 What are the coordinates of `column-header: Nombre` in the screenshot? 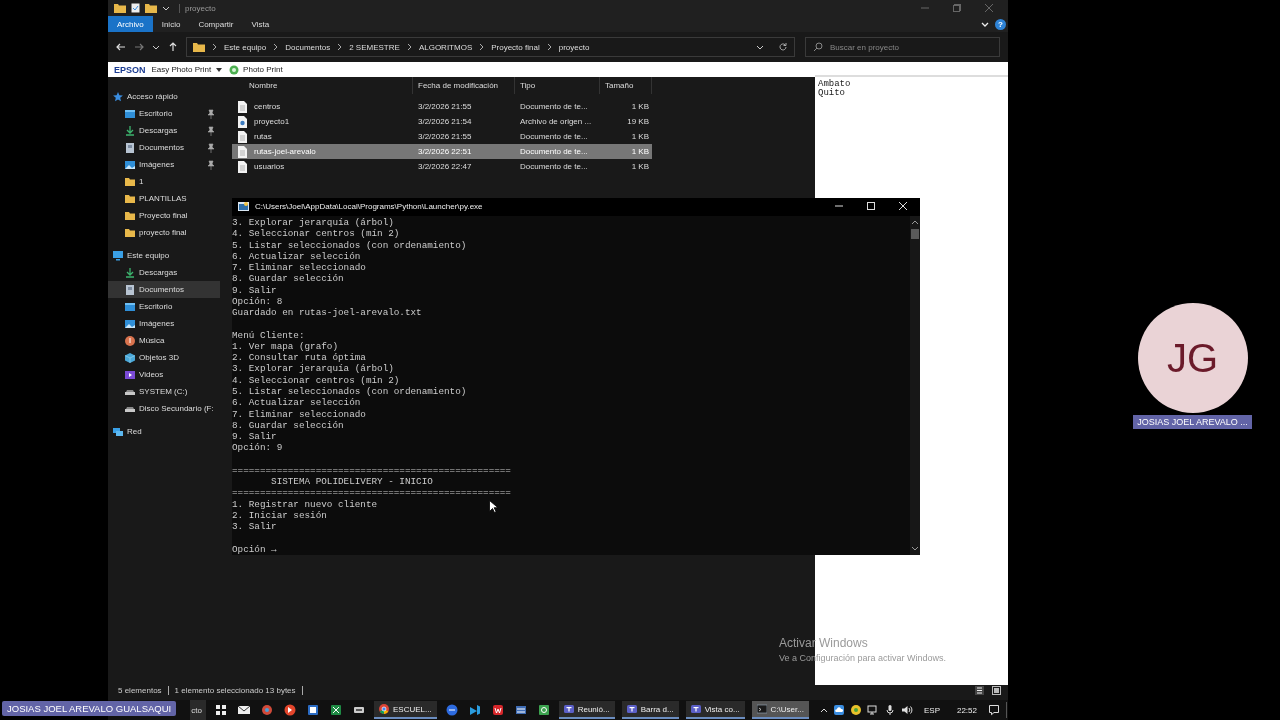 It's located at (322, 85).